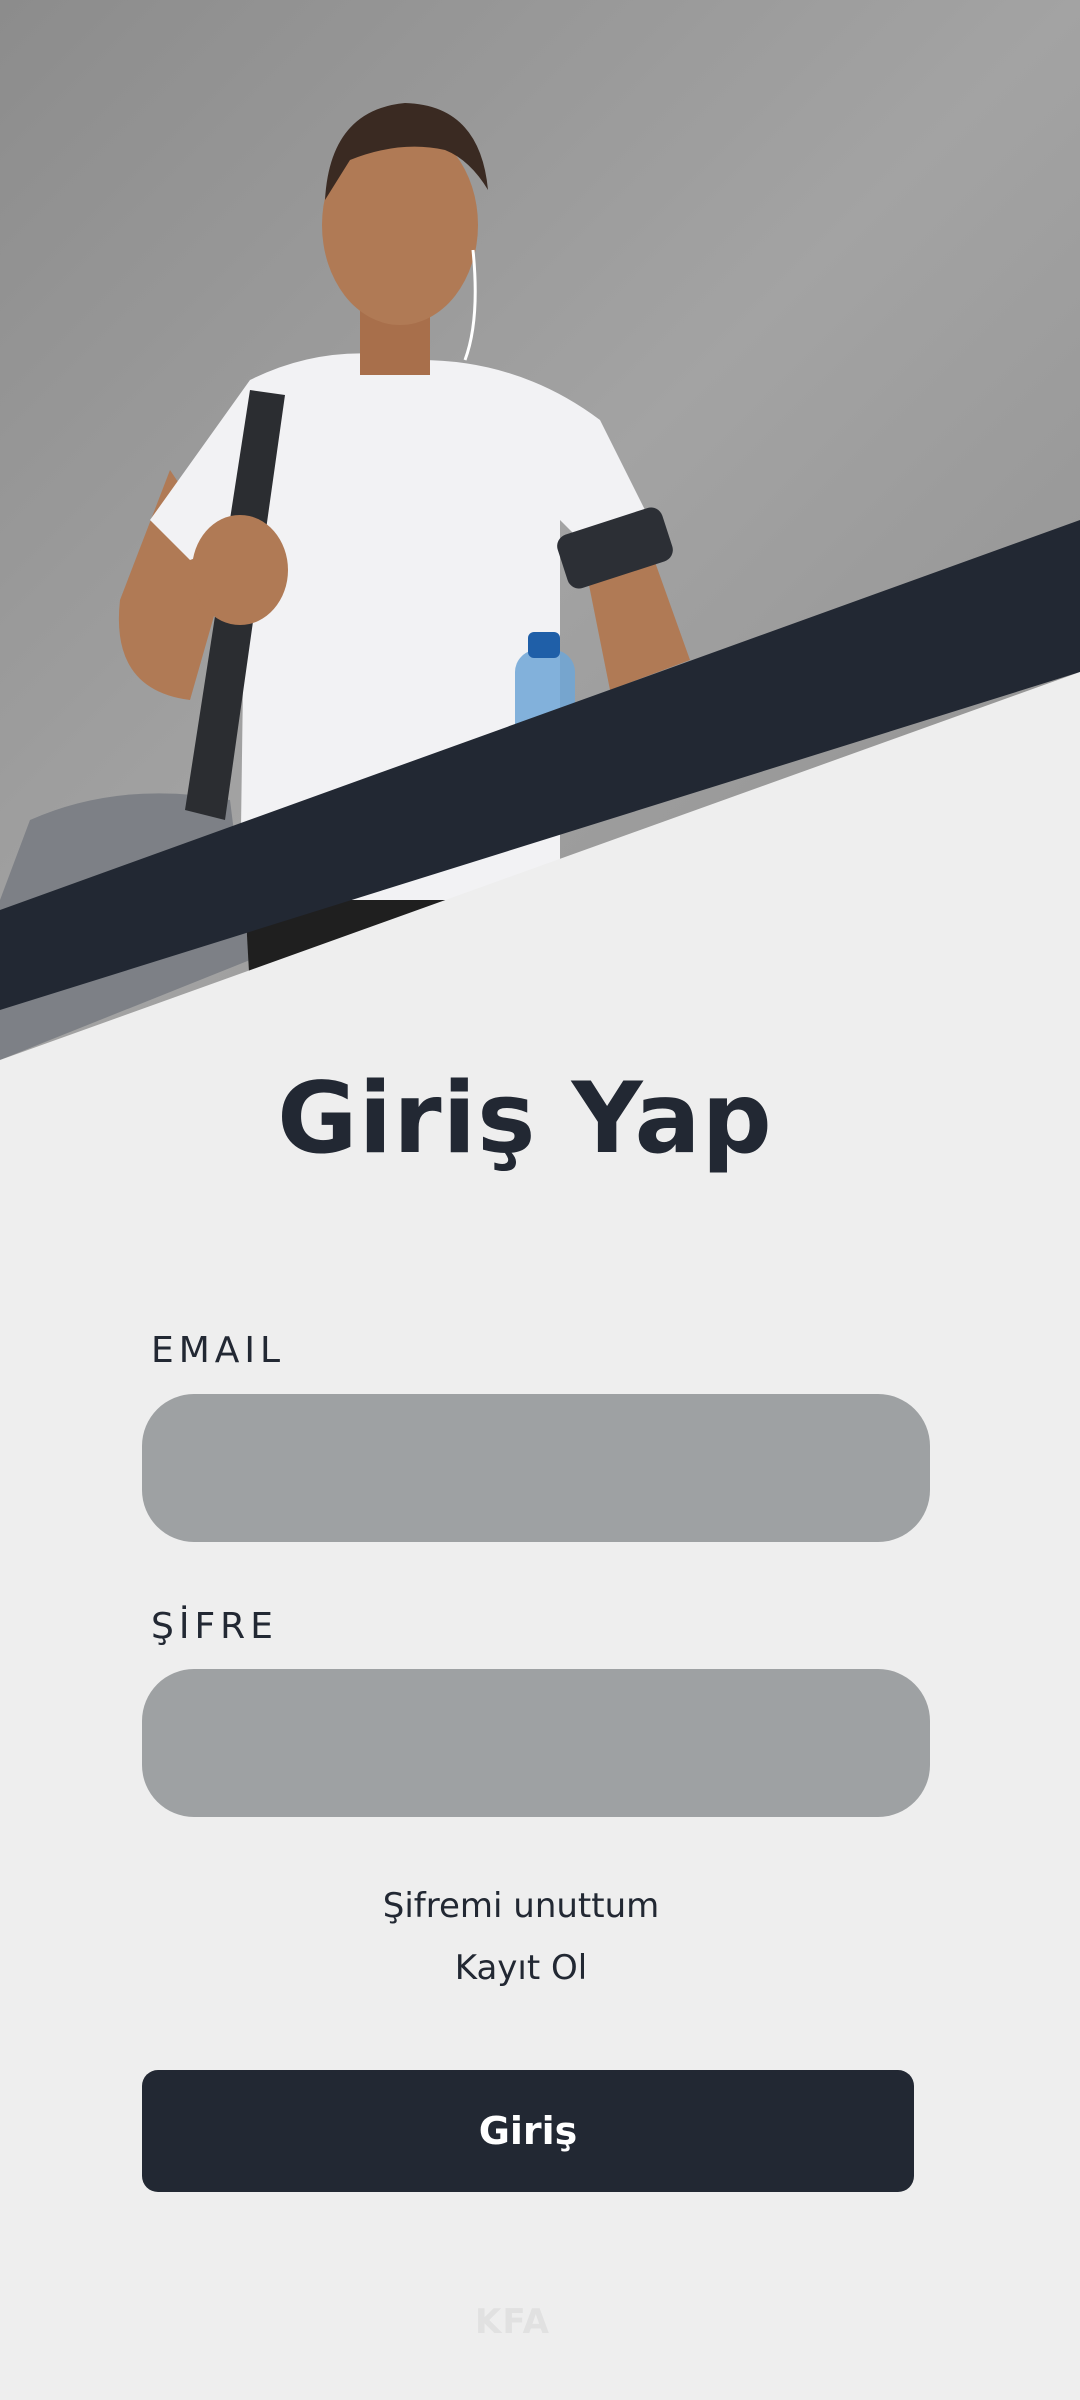 The image size is (1080, 2400). What do you see at coordinates (528, 2131) in the screenshot?
I see `login-button: Giriş` at bounding box center [528, 2131].